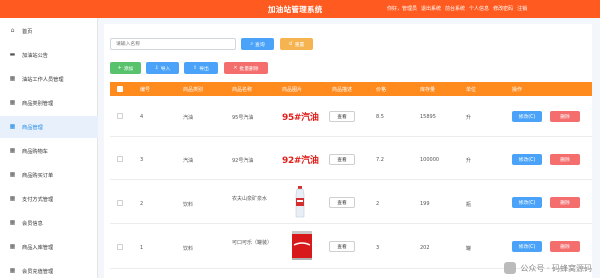 The height and width of the screenshot is (278, 600). I want to click on change-password-link: 修改密码, so click(503, 9).